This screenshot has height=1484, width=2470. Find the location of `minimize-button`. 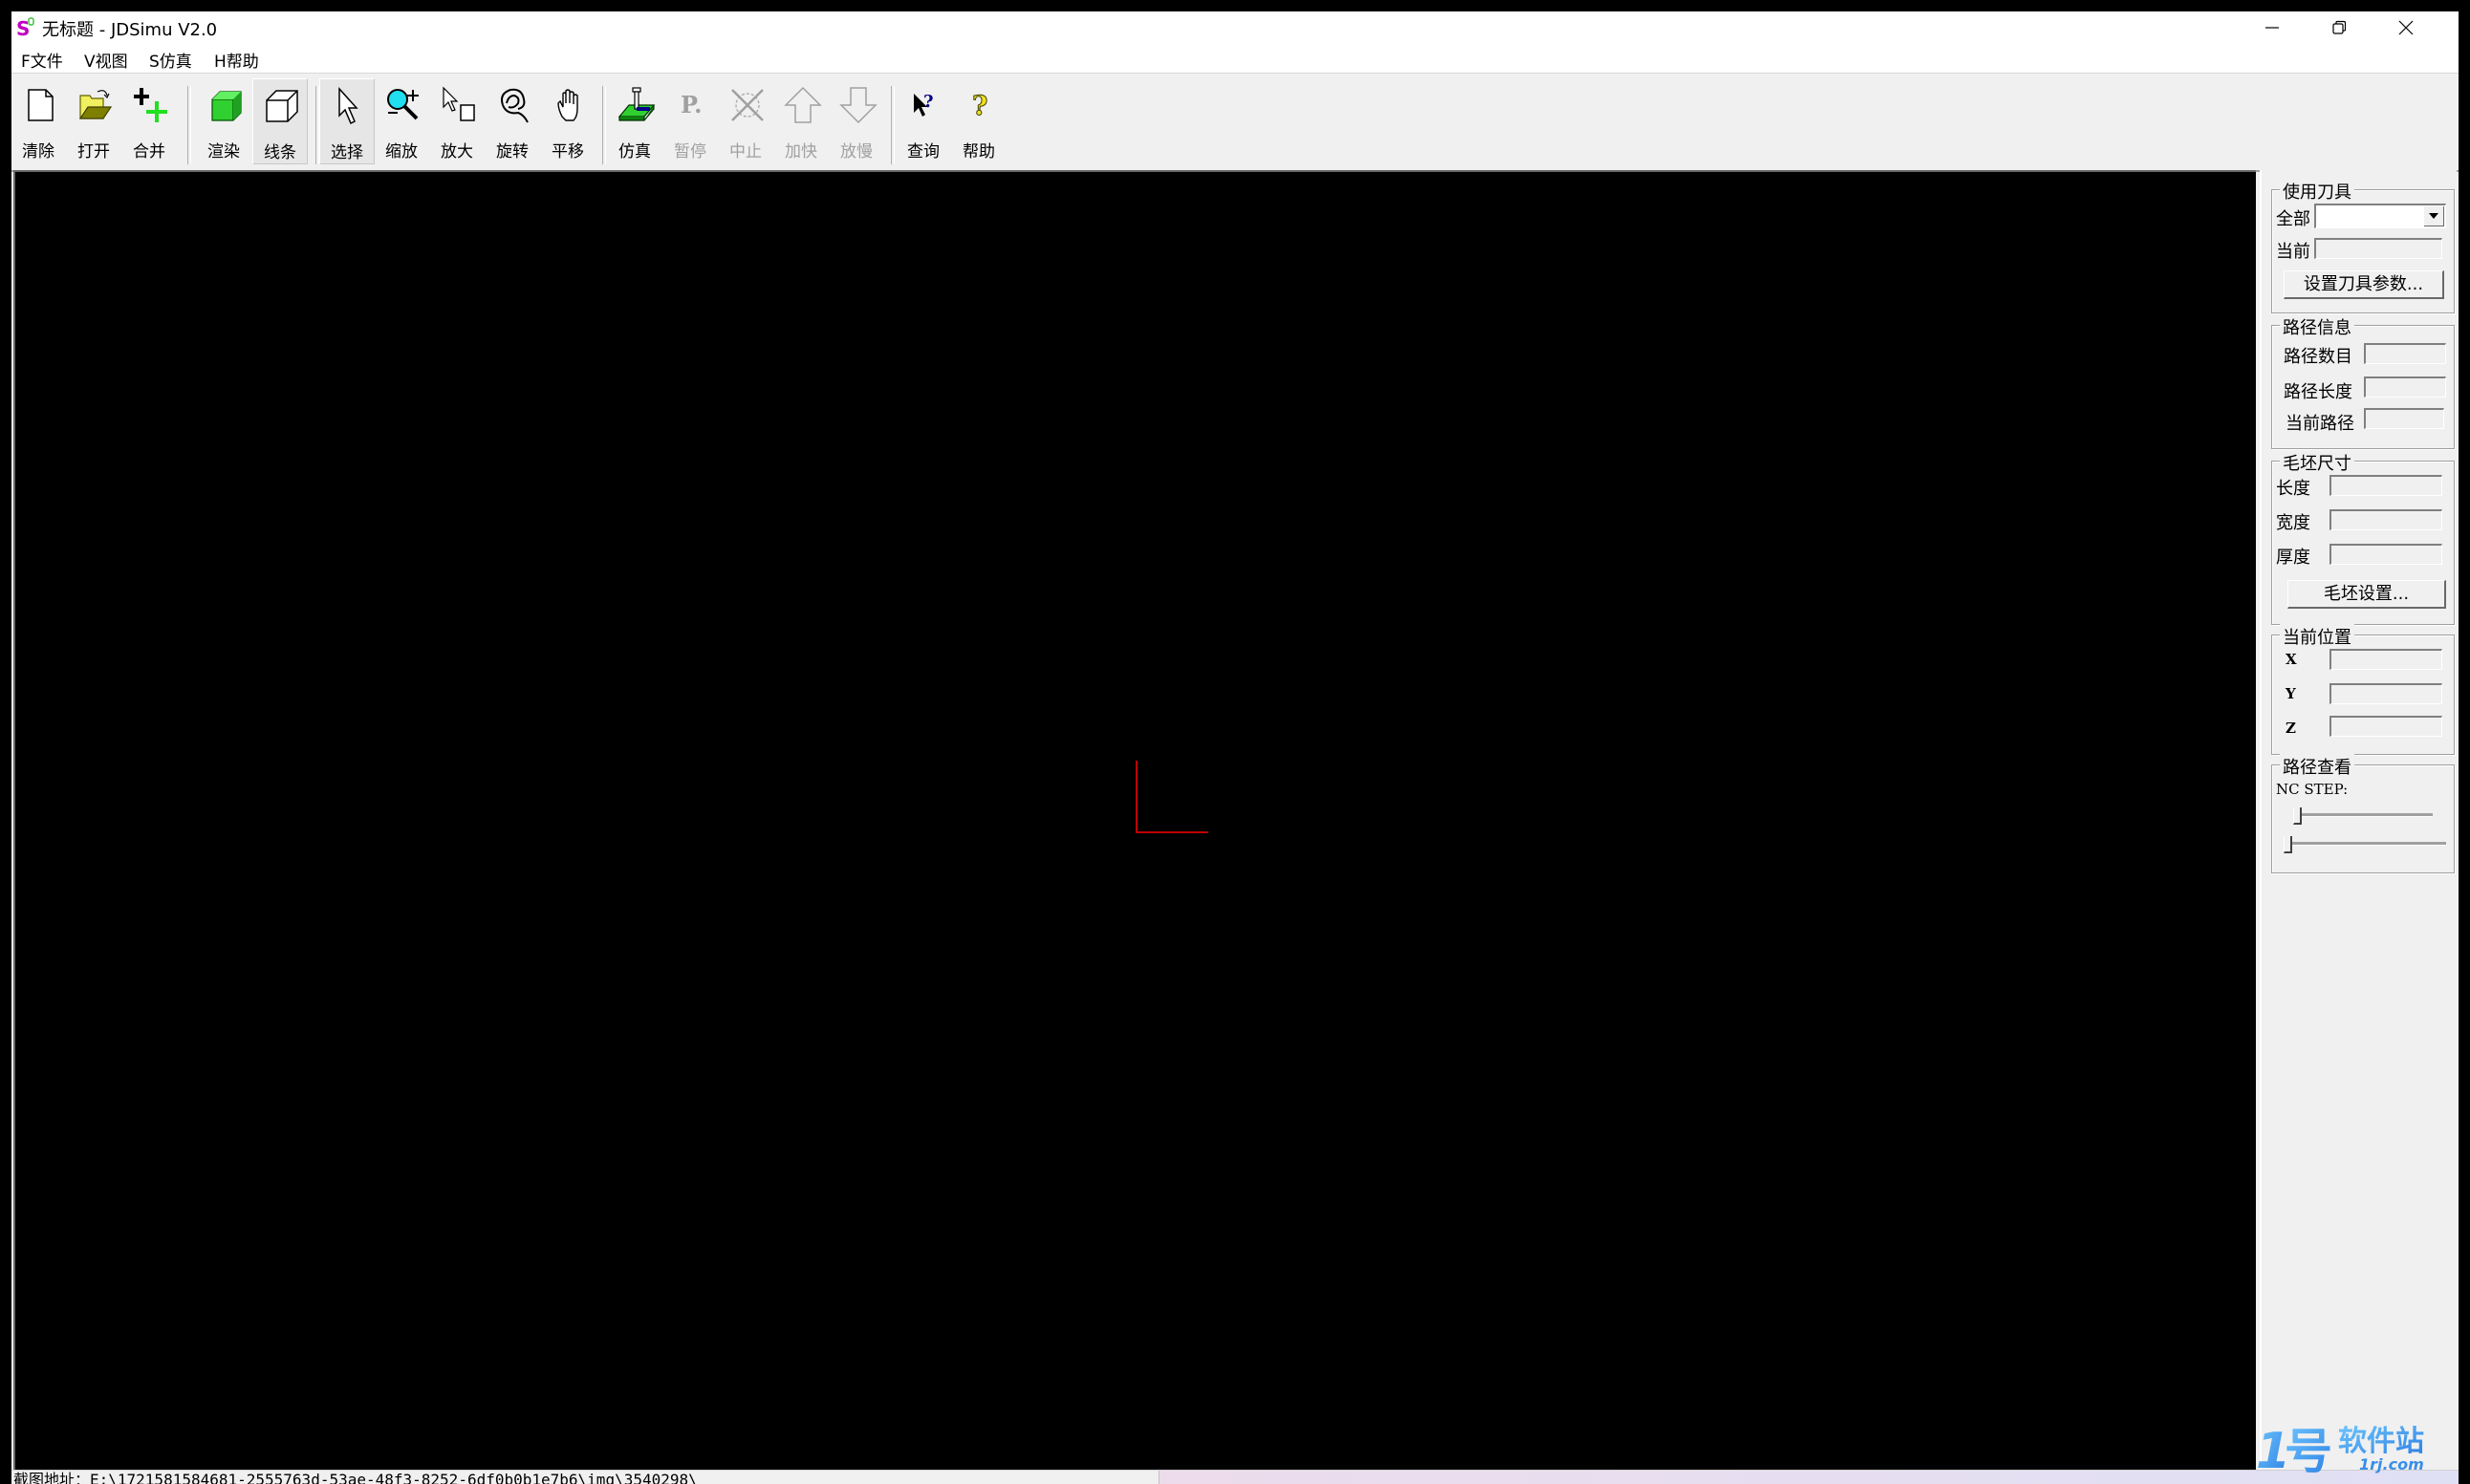

minimize-button is located at coordinates (2273, 27).